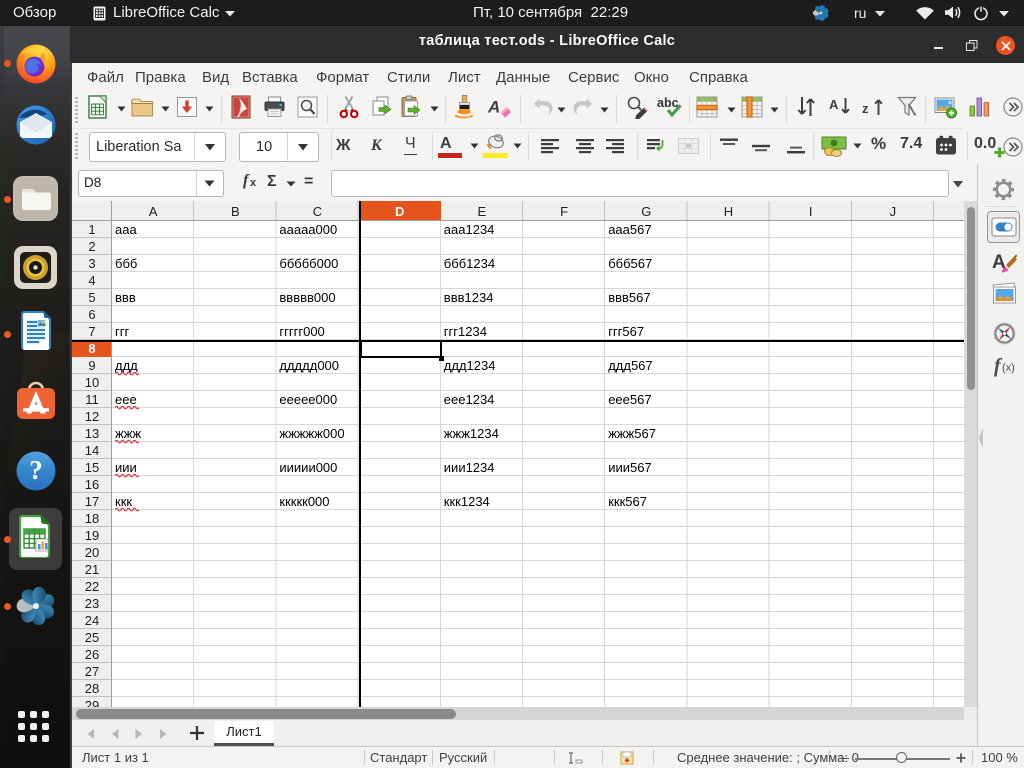 The image size is (1024, 768). What do you see at coordinates (865, 108) in the screenshot?
I see `svg-text: z` at bounding box center [865, 108].